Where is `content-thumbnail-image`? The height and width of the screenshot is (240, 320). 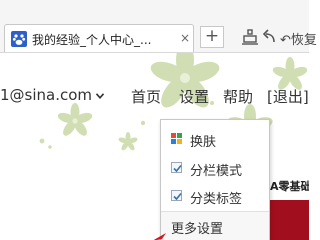
content-thumbnail-image is located at coordinates (289, 220).